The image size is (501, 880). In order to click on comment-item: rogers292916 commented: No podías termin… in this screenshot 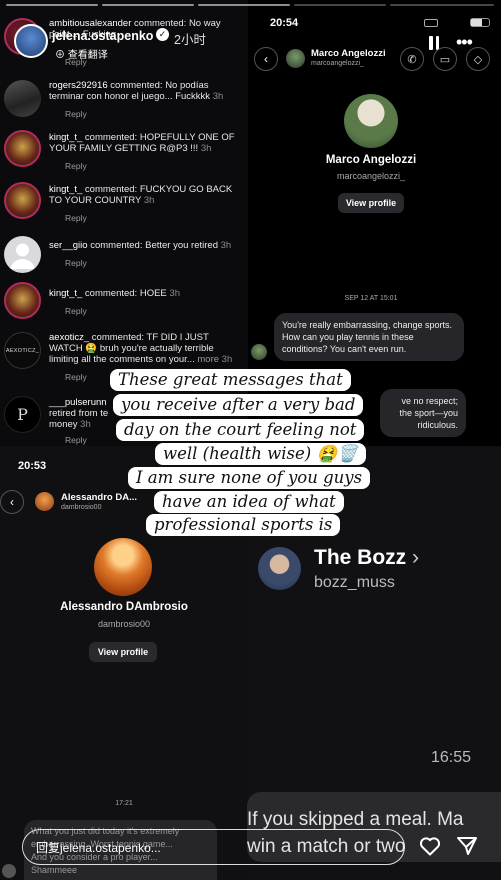, I will do `click(124, 102)`.